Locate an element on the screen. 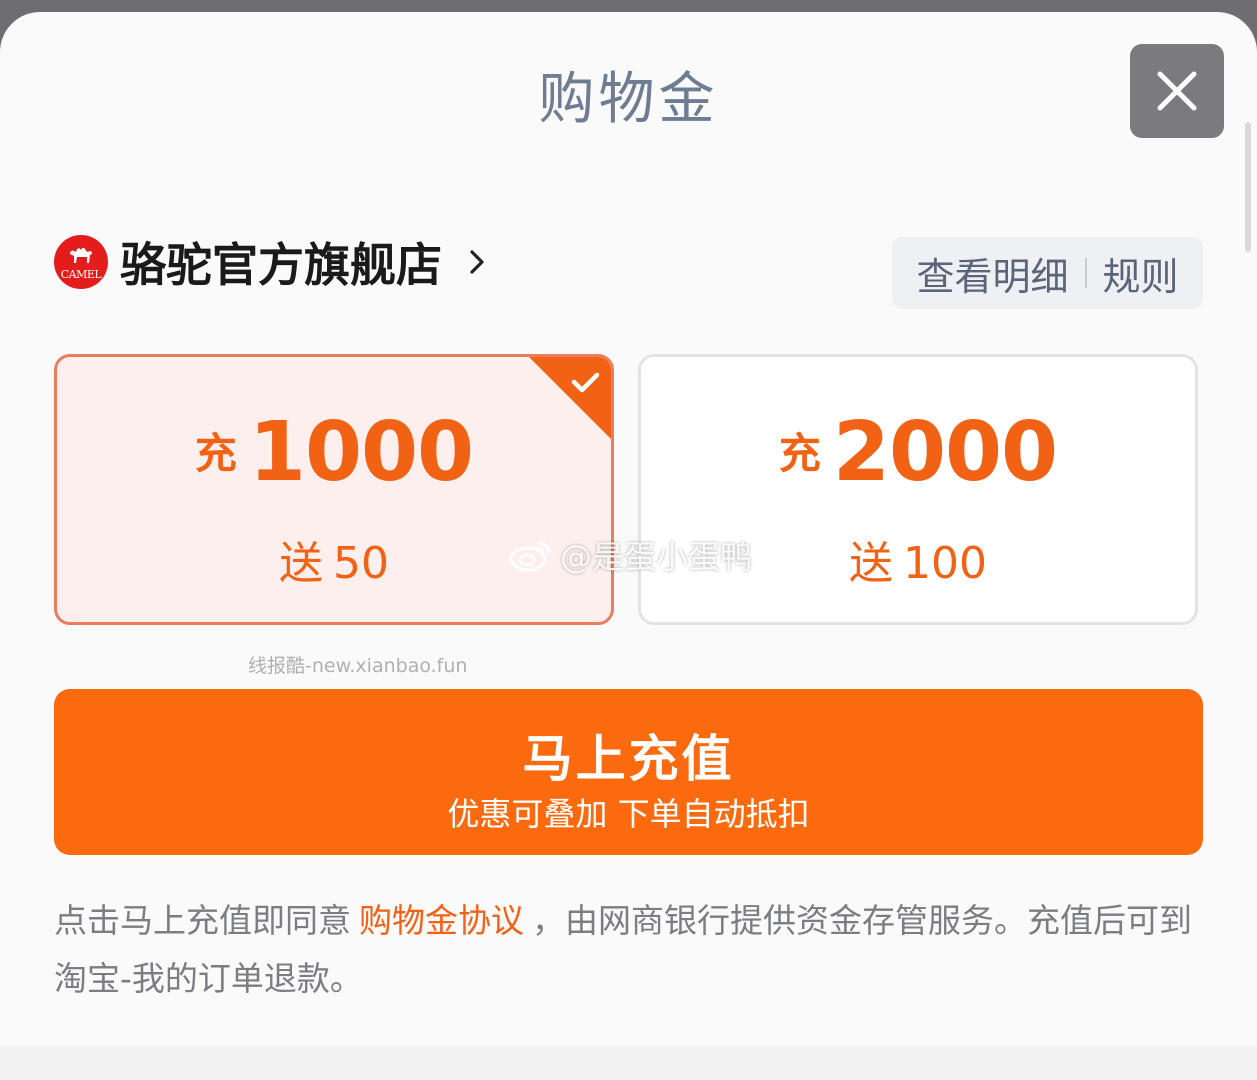 This screenshot has width=1257, height=1080. bonus-amount: 50 is located at coordinates (361, 563).